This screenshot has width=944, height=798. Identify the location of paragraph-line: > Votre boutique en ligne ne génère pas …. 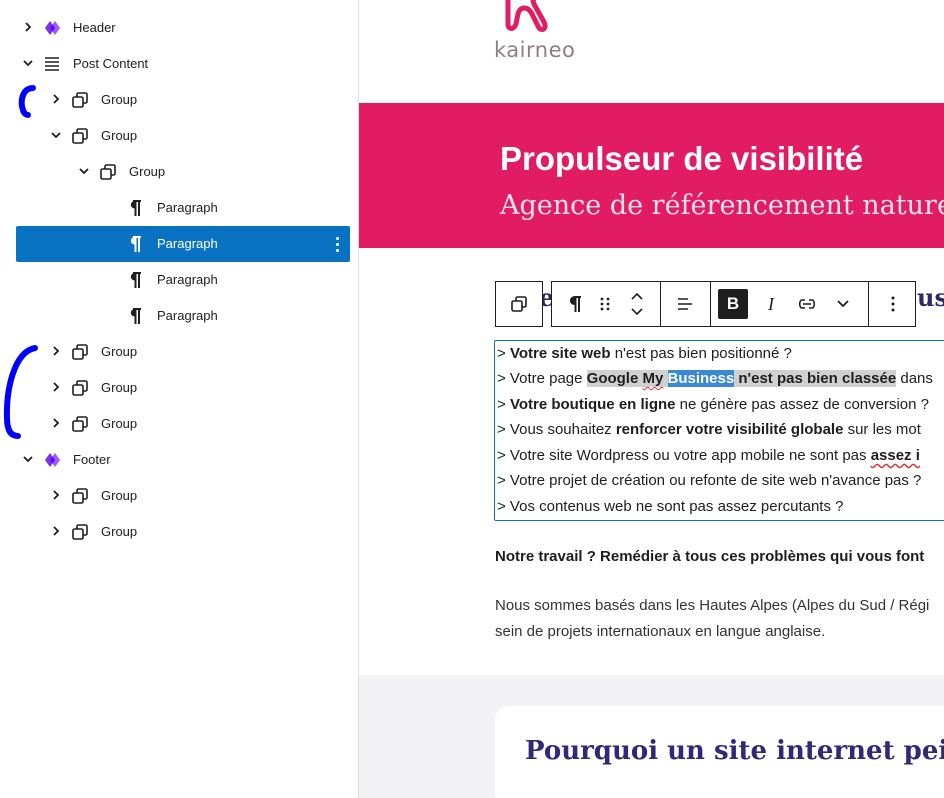
(713, 404).